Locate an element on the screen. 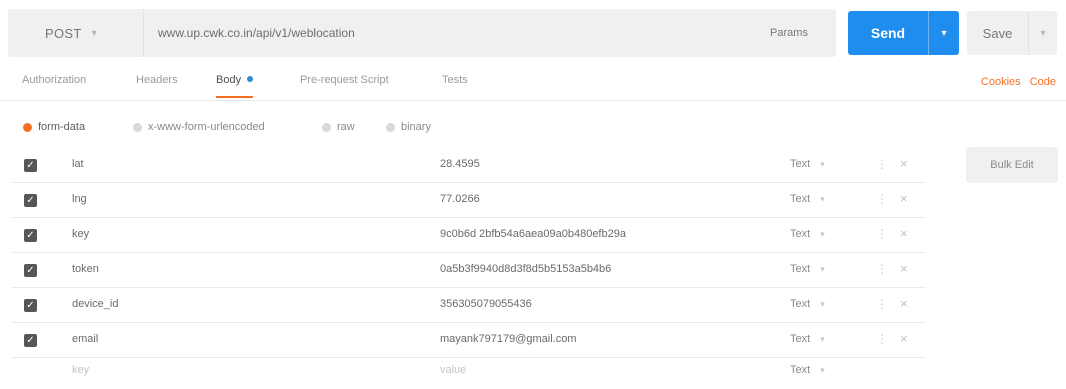 The image size is (1066, 389). table-row: ✓ email mayank797179@gmail.com Text ▾ ⋮ × is located at coordinates (533, 340).